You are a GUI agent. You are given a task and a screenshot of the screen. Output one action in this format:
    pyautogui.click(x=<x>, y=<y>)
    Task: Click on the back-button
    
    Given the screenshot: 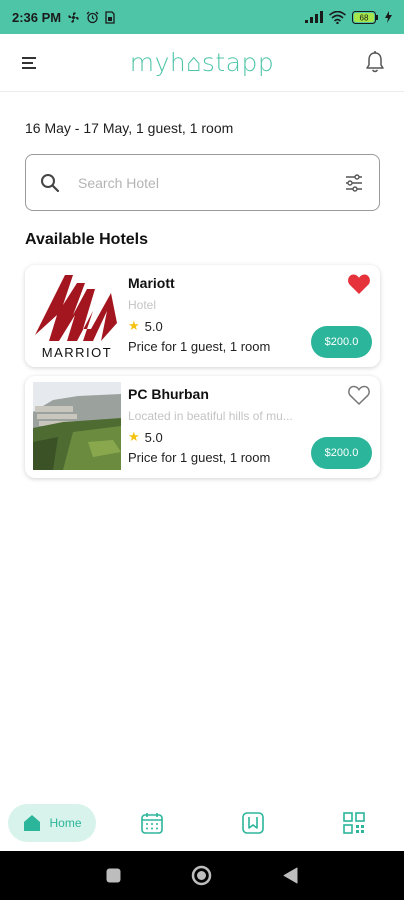 What is the action you would take?
    pyautogui.click(x=290, y=878)
    